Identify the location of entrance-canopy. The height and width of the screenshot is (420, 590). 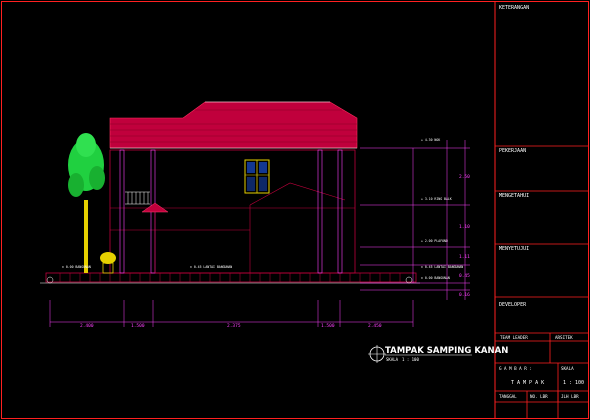
(155, 237).